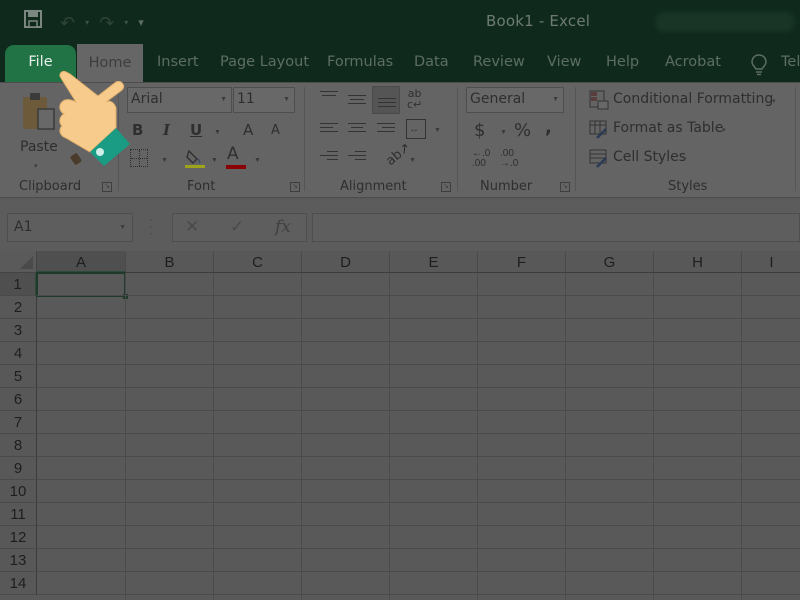 The height and width of the screenshot is (600, 800). I want to click on fill-color-dropdown-icon: ▼, so click(214, 160).